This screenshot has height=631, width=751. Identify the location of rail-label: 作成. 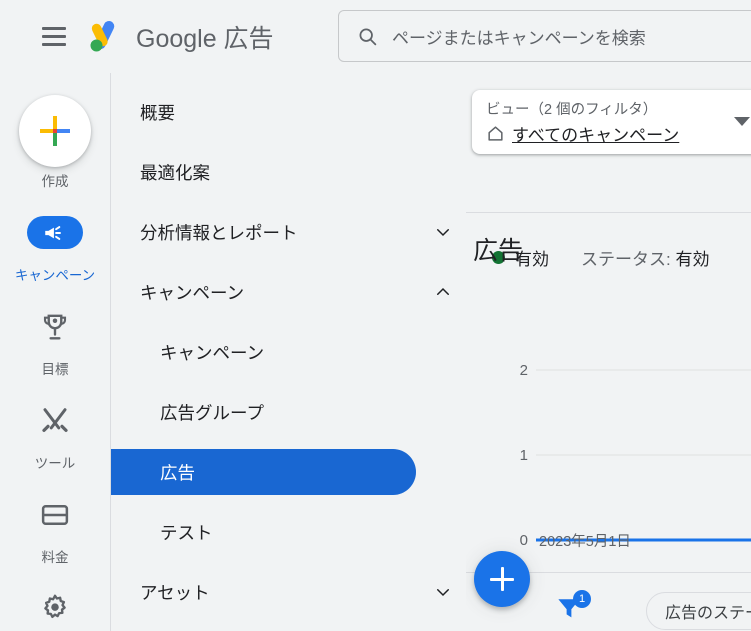
(55, 181).